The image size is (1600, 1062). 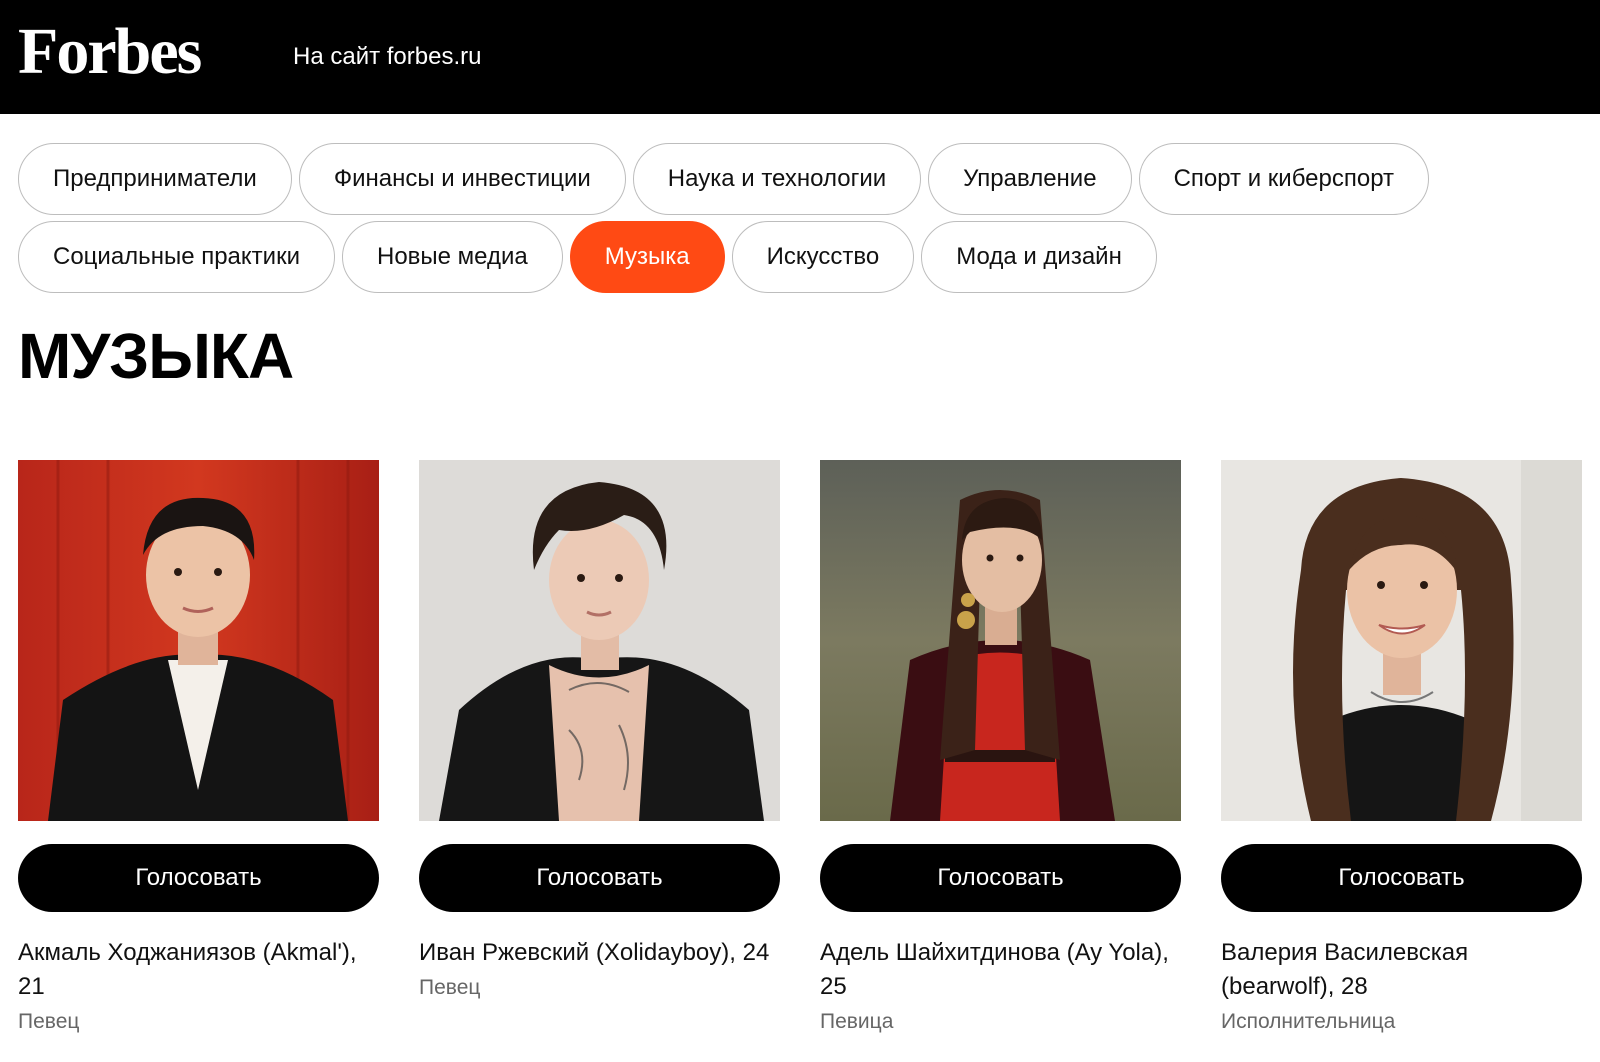 I want to click on category-pill-entrepreneurs: Предприниматели, so click(x=155, y=179).